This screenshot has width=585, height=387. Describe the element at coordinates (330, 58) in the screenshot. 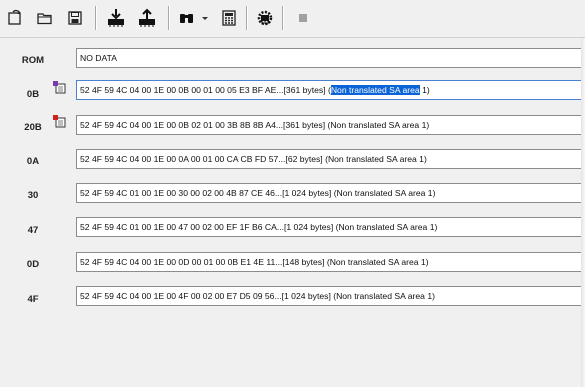

I see `rom-field: NO DATA` at that location.